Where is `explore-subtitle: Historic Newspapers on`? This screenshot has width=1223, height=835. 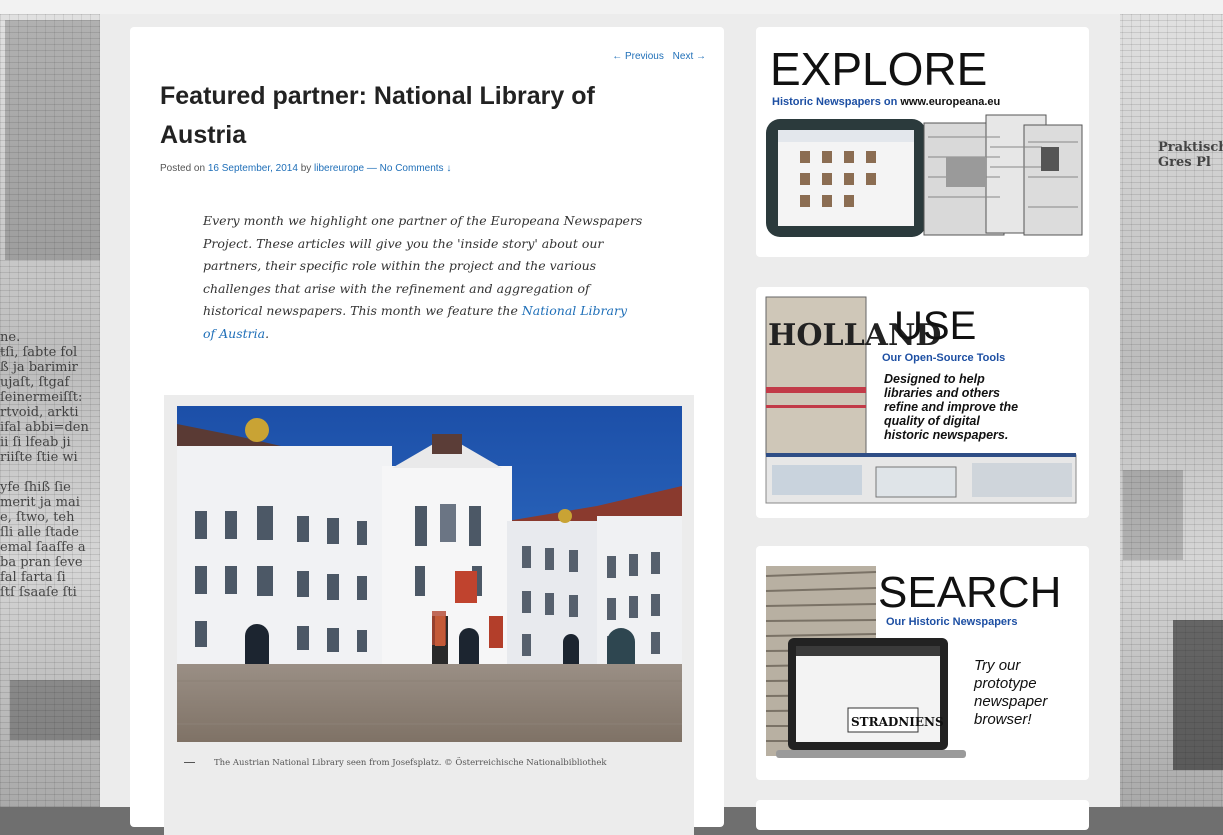
explore-subtitle: Historic Newspapers on is located at coordinates (836, 102).